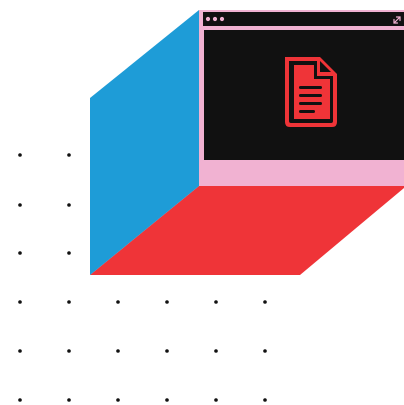  What do you see at coordinates (303, 19) in the screenshot?
I see `window-title-bar` at bounding box center [303, 19].